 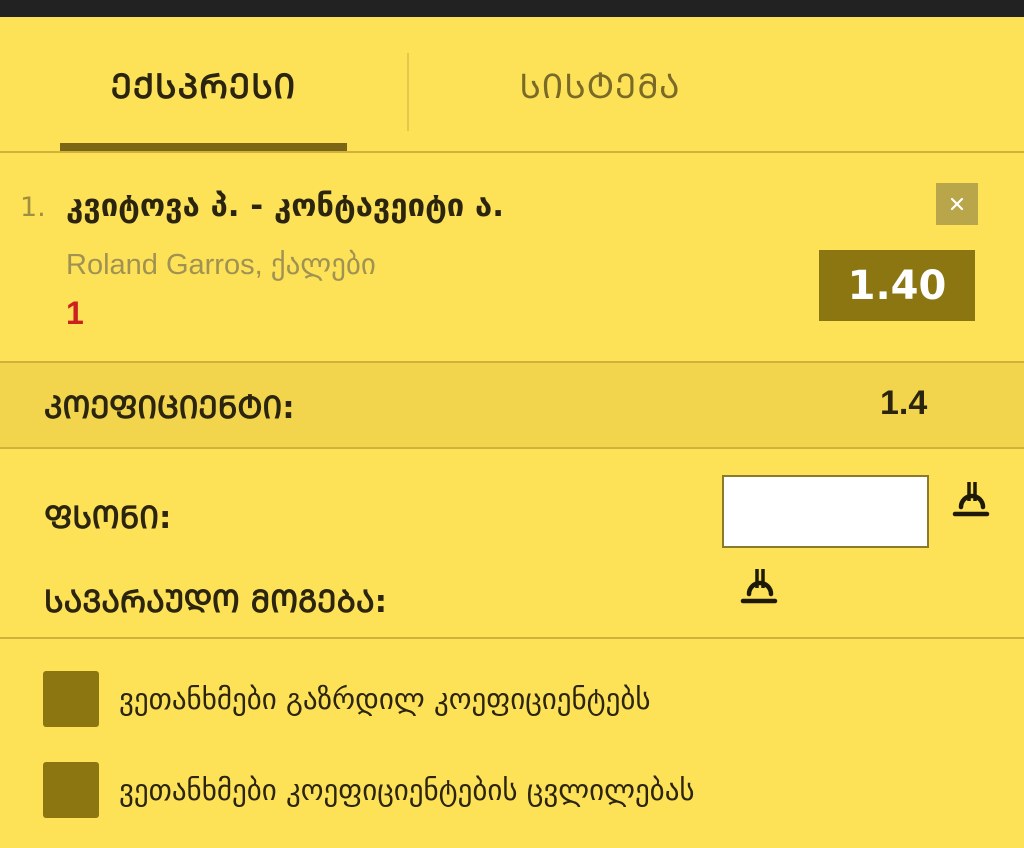 What do you see at coordinates (385, 699) in the screenshot?
I see `accept-higher-odds-label: ვეთანხმები გაზრდილ კოეფიციენტებს` at bounding box center [385, 699].